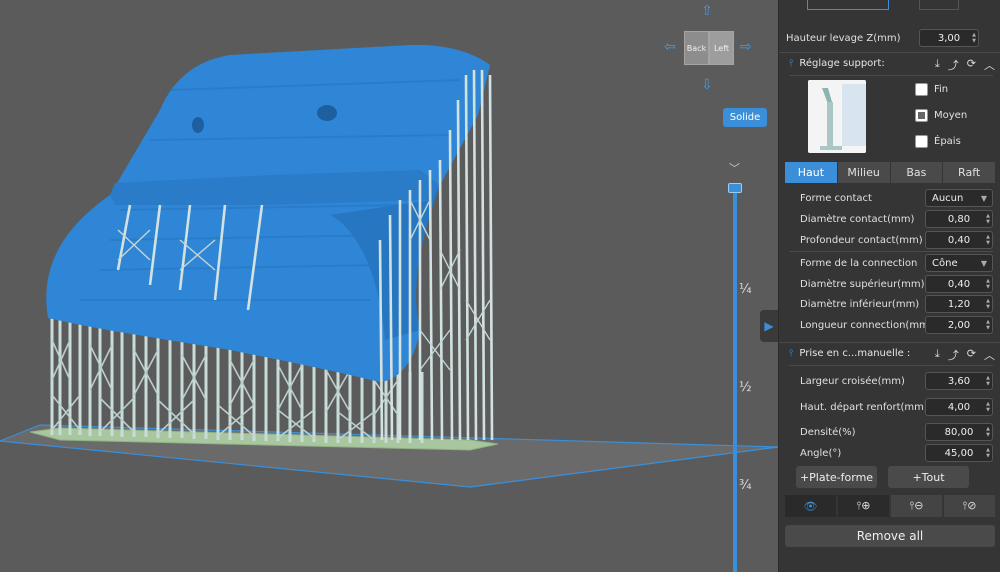  Describe the element at coordinates (931, 89) in the screenshot. I see `density-option-fine: Fin` at that location.